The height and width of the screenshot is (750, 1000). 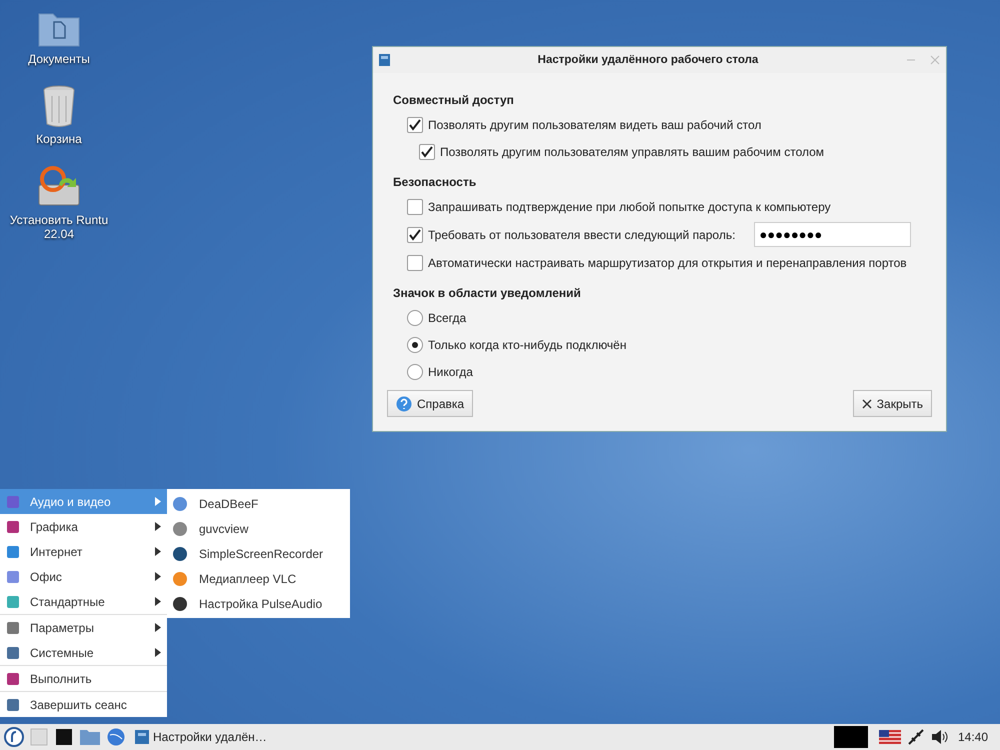 What do you see at coordinates (59, 106) in the screenshot?
I see `trash-icon` at bounding box center [59, 106].